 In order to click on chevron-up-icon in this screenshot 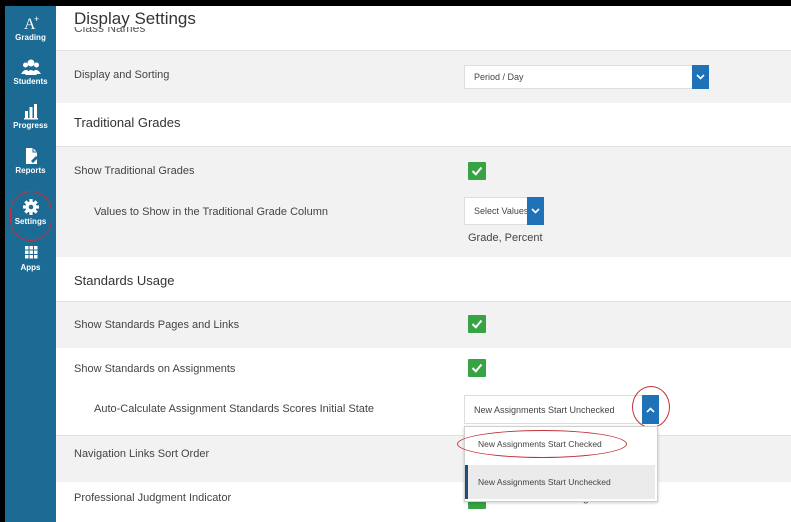, I will do `click(650, 409)`.